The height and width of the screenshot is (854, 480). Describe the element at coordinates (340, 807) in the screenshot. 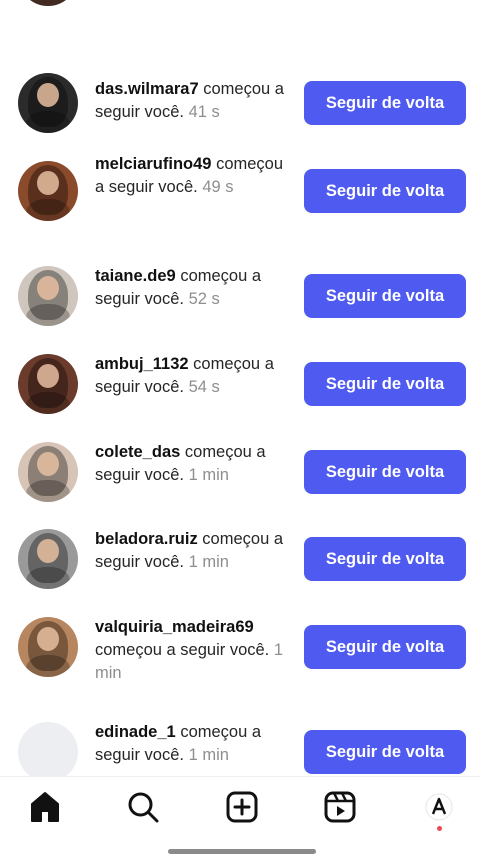

I see `reels-icon` at that location.